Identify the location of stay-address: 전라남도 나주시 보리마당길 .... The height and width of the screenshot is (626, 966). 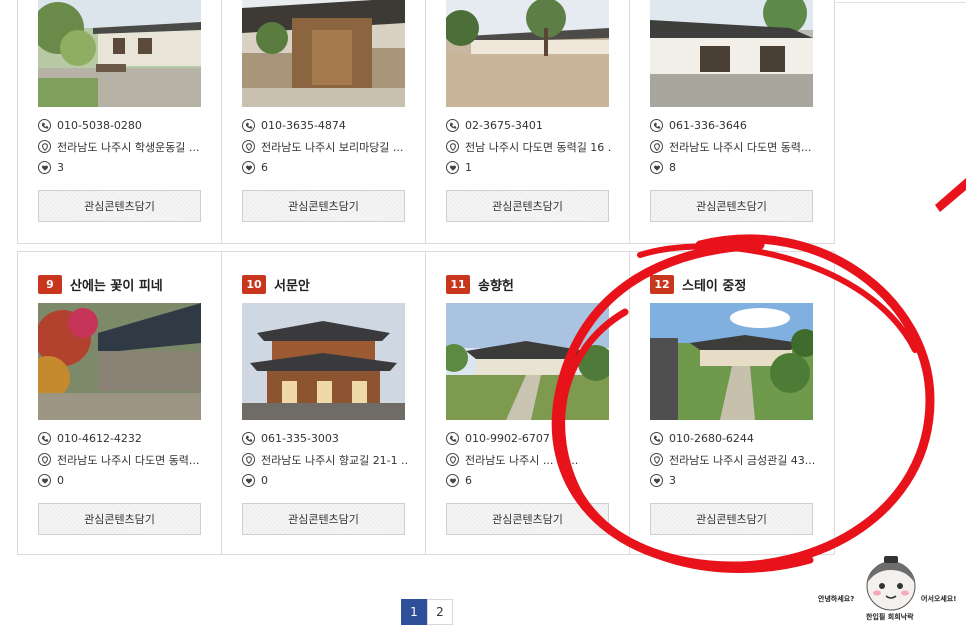
(332, 147).